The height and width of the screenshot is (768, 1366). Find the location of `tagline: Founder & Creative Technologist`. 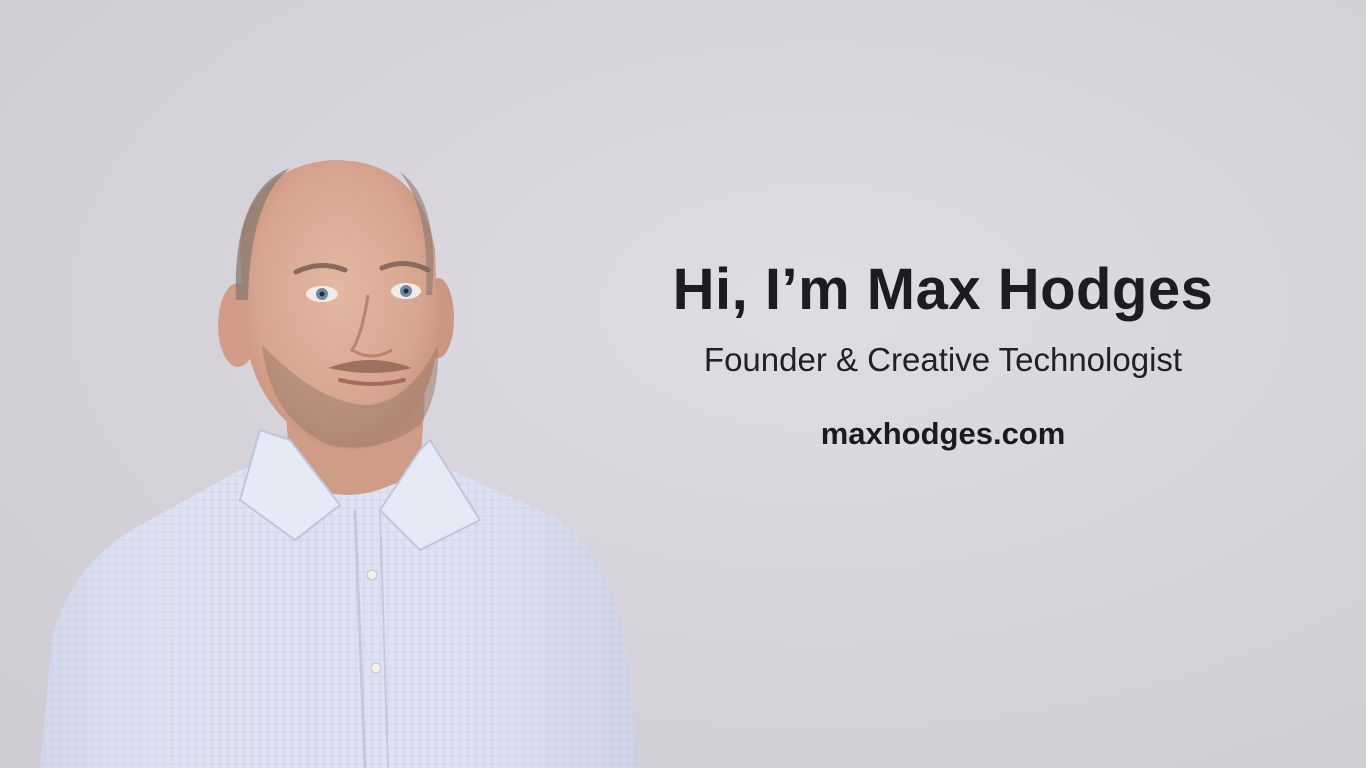

tagline: Founder & Creative Technologist is located at coordinates (943, 359).